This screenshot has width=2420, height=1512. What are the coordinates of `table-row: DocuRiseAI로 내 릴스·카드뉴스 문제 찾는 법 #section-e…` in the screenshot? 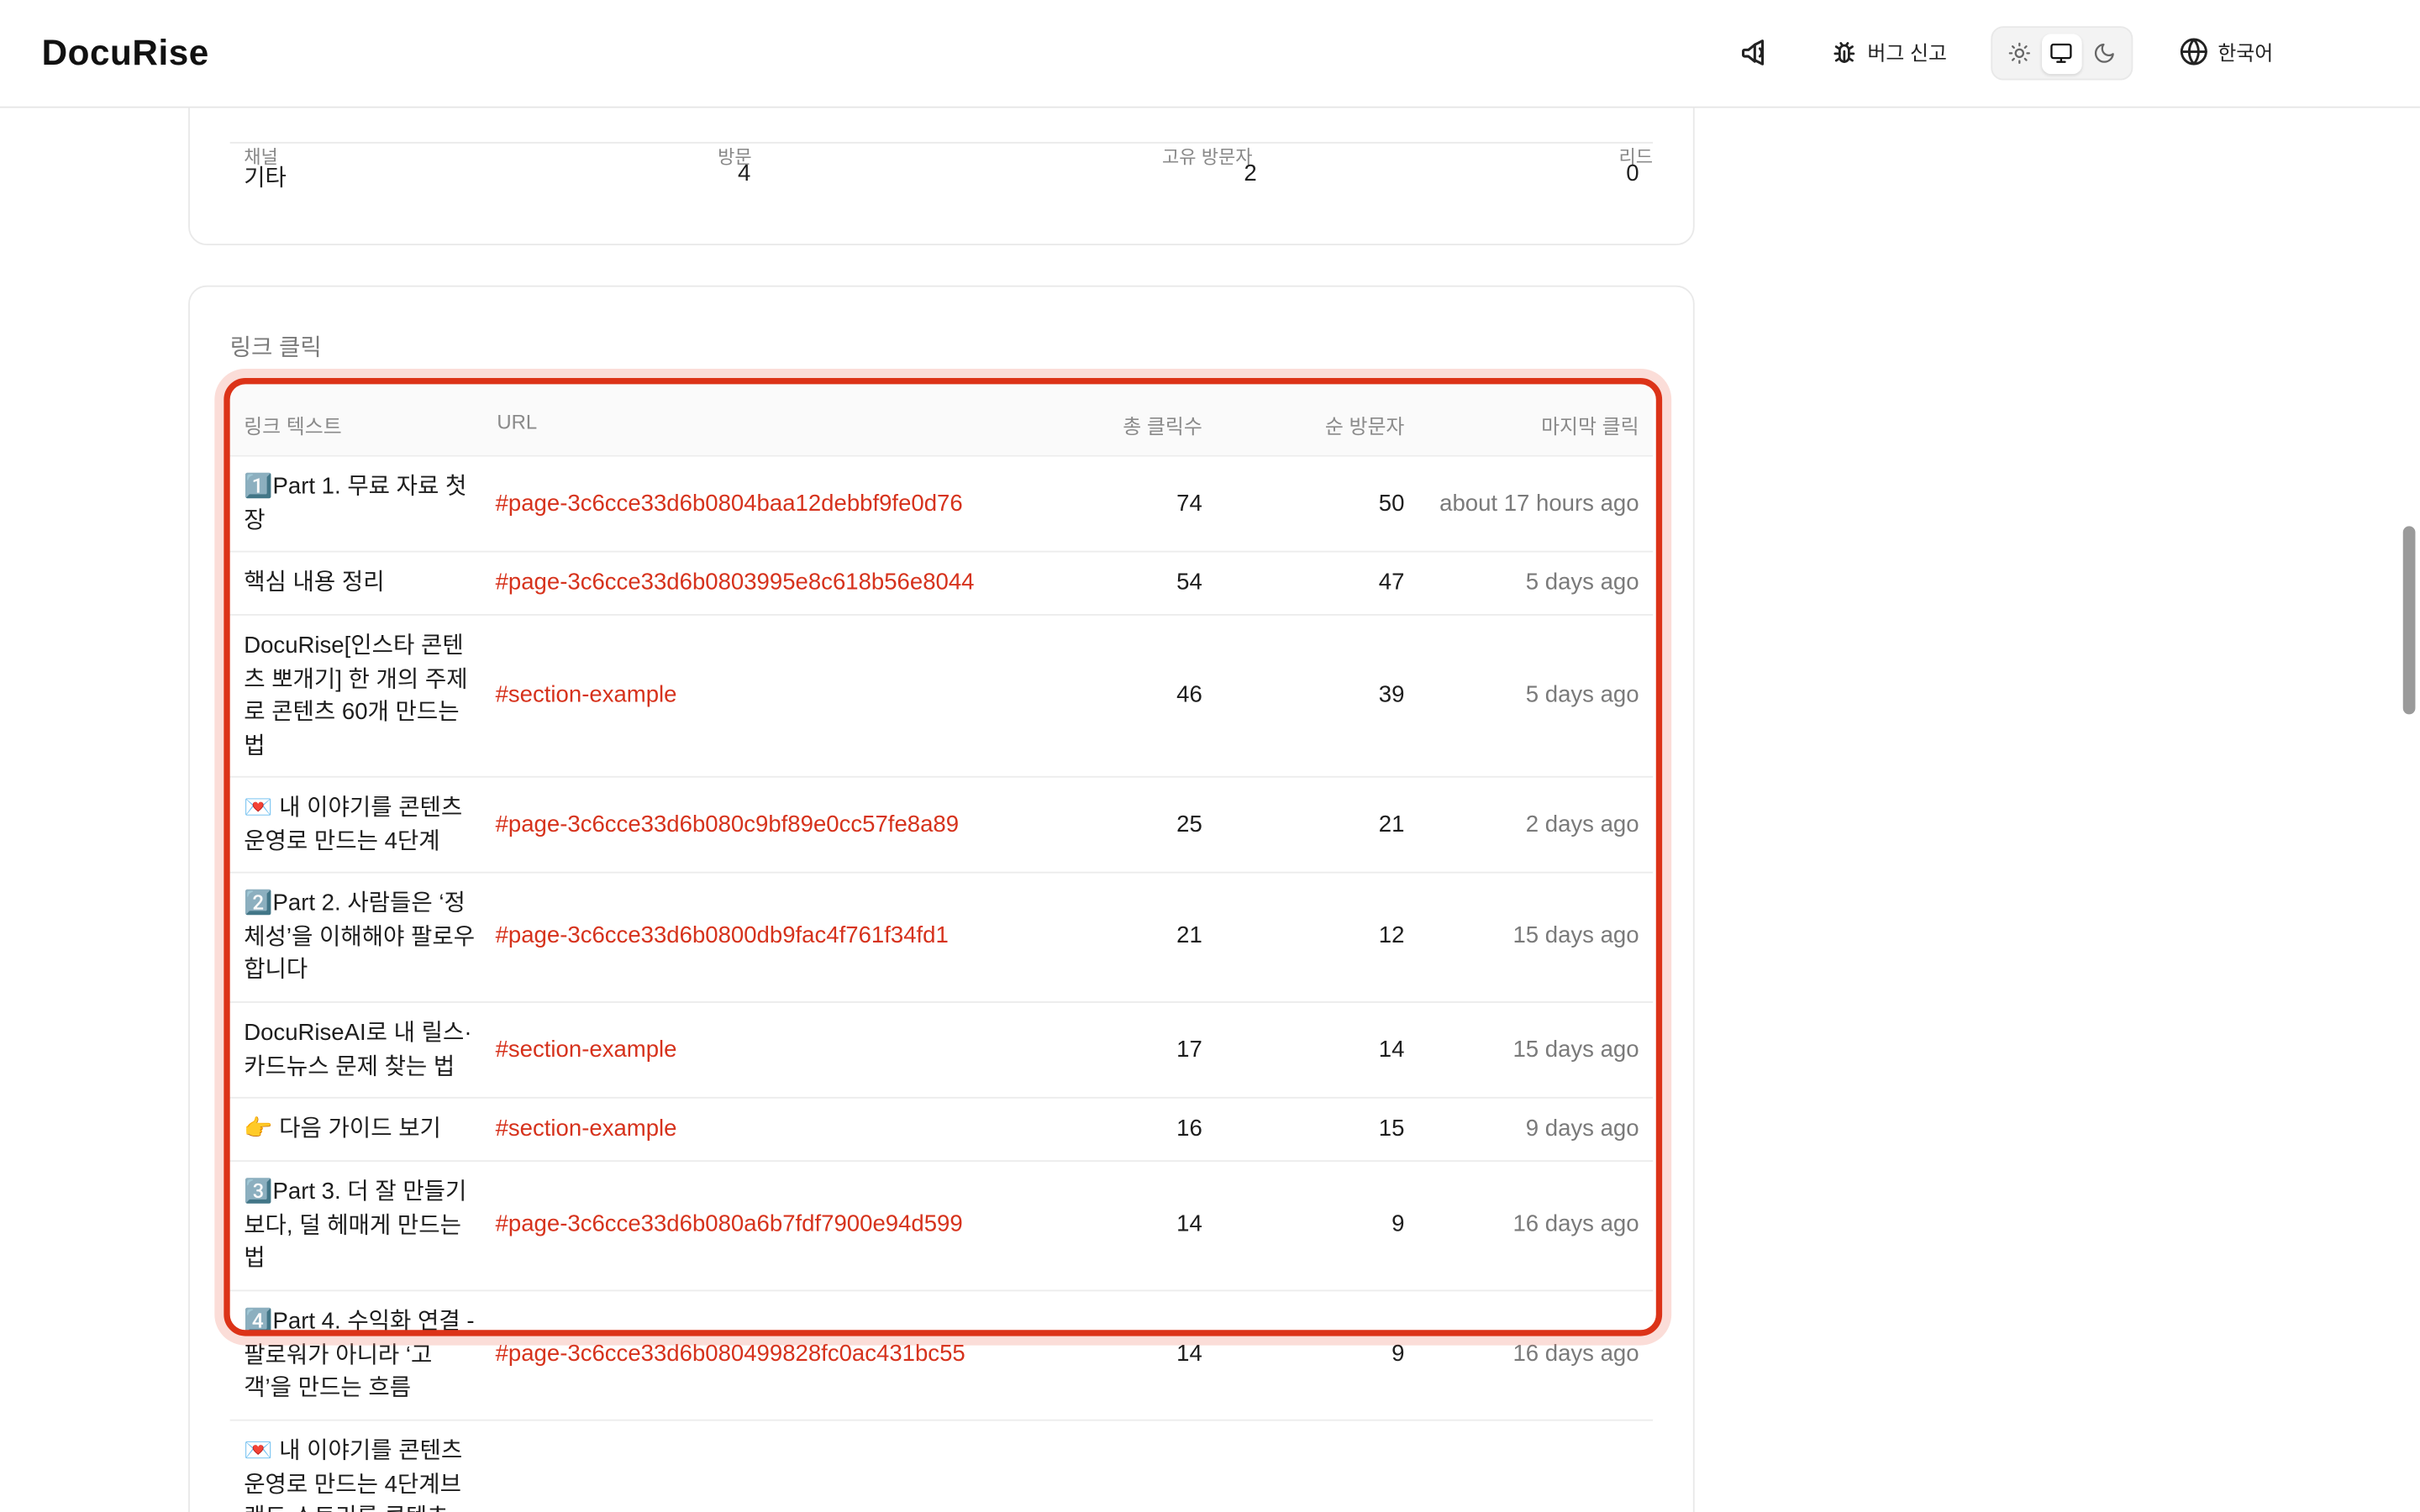 It's located at (941, 1051).